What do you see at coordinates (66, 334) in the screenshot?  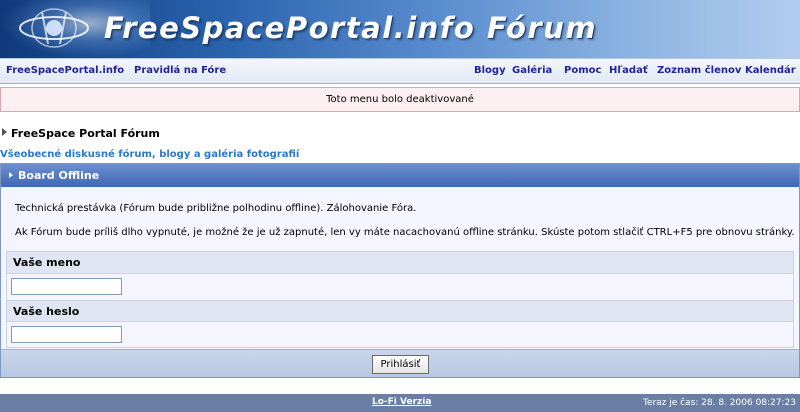 I see `password-input` at bounding box center [66, 334].